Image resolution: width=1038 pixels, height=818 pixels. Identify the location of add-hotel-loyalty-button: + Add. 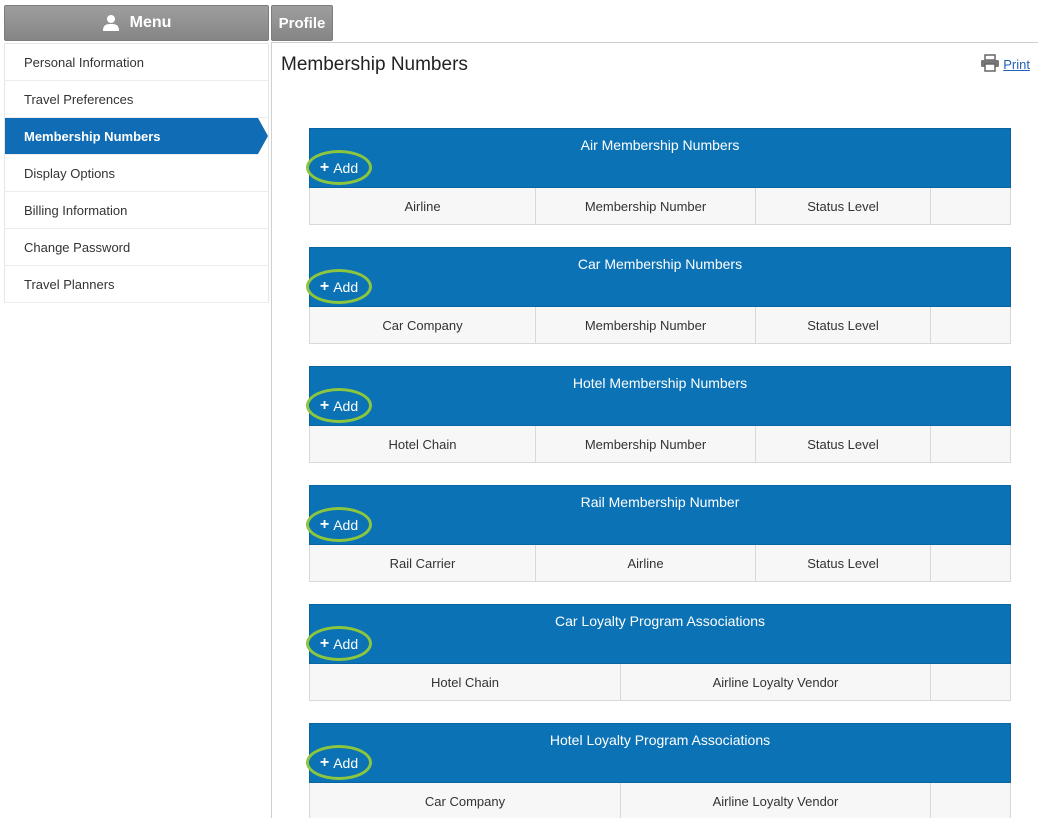
(339, 762).